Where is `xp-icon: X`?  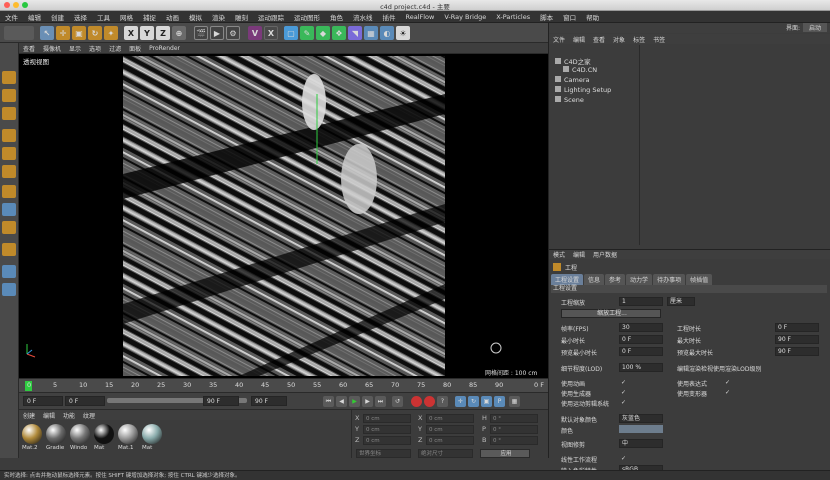
xp-icon: X is located at coordinates (271, 33).